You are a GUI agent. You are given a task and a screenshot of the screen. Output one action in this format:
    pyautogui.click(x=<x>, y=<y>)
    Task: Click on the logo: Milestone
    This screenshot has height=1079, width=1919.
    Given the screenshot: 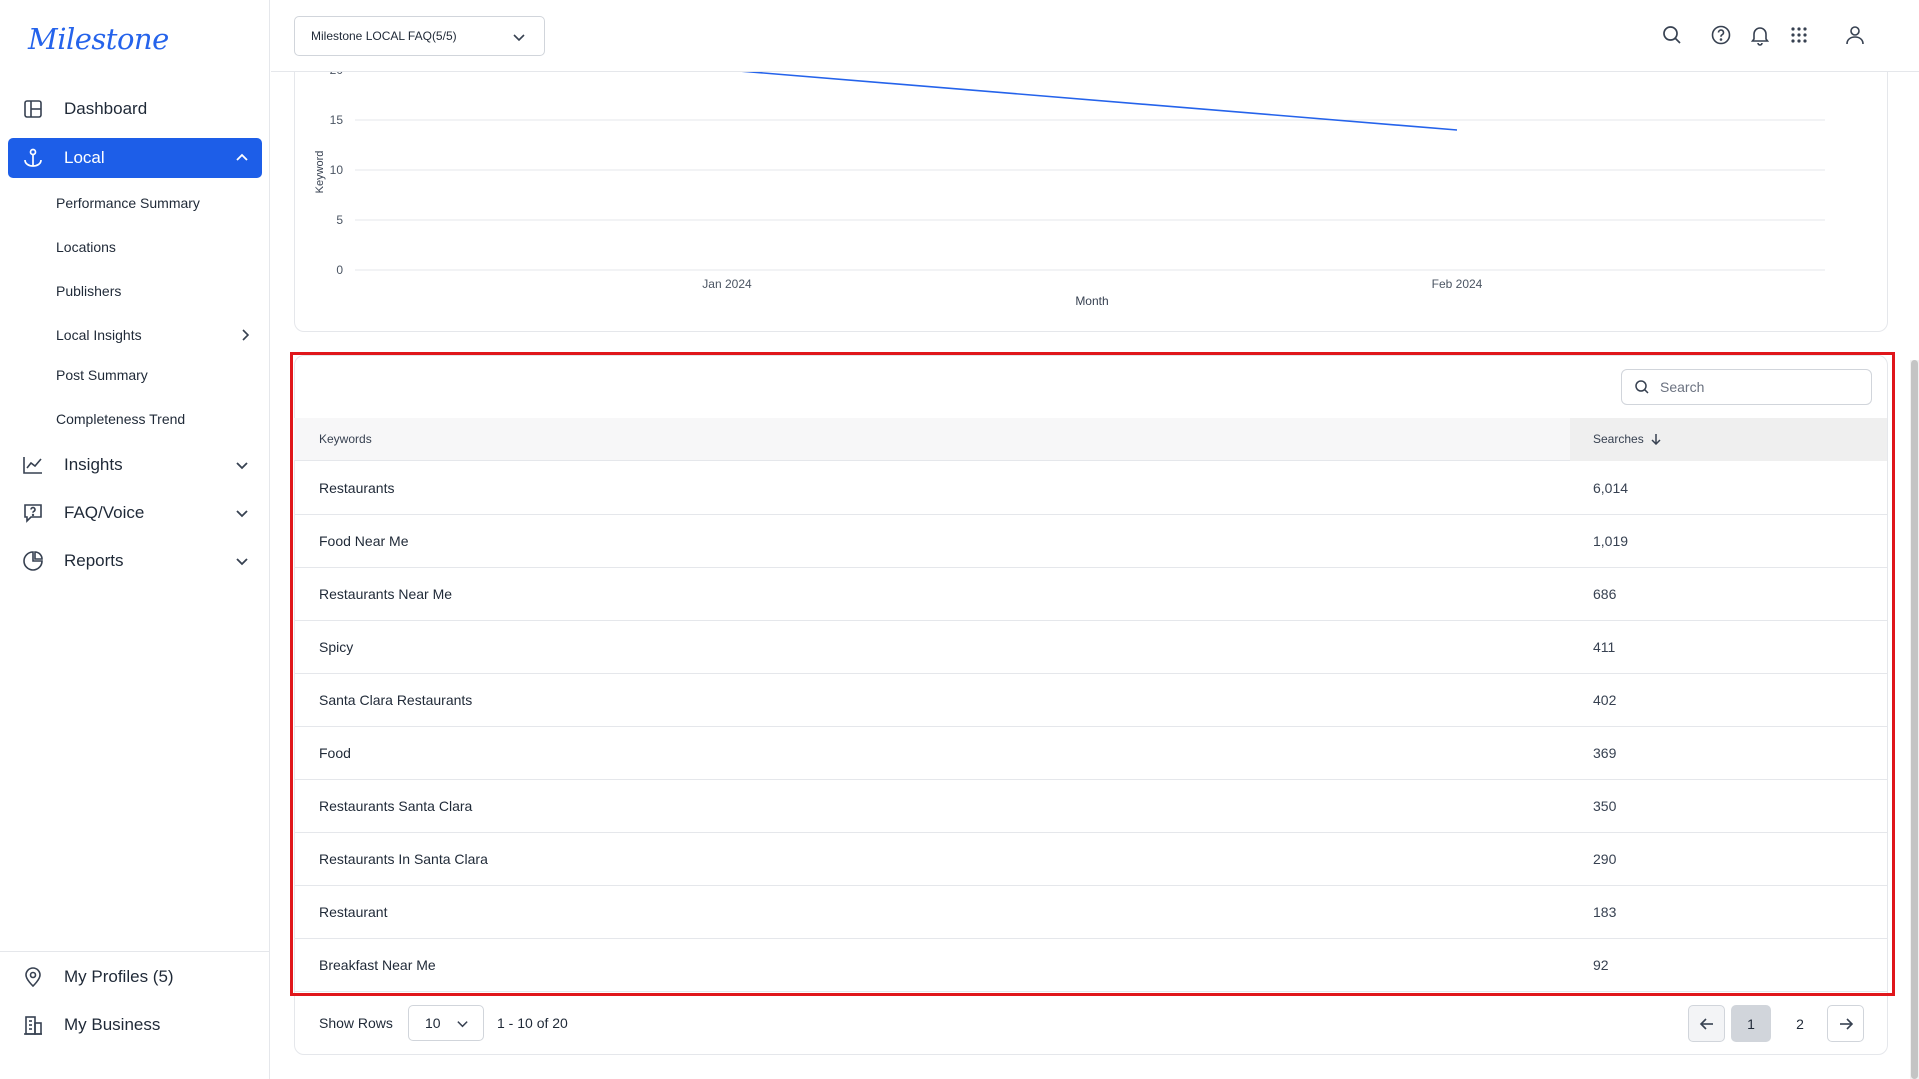 What is the action you would take?
    pyautogui.click(x=98, y=39)
    